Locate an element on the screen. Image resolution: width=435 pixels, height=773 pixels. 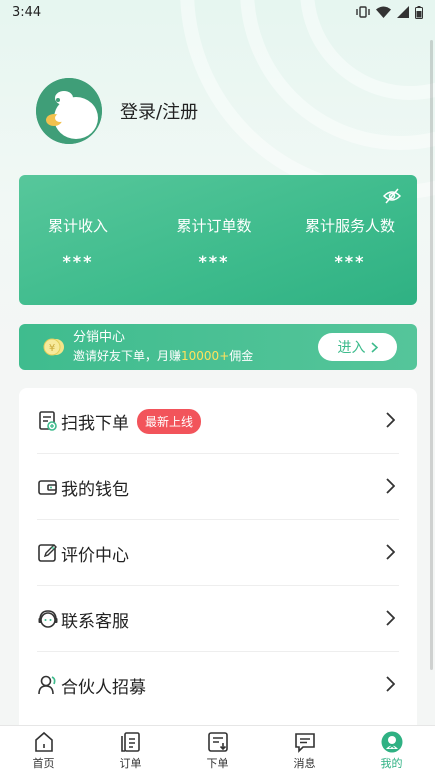
tab-home: 首页 is located at coordinates (43, 749).